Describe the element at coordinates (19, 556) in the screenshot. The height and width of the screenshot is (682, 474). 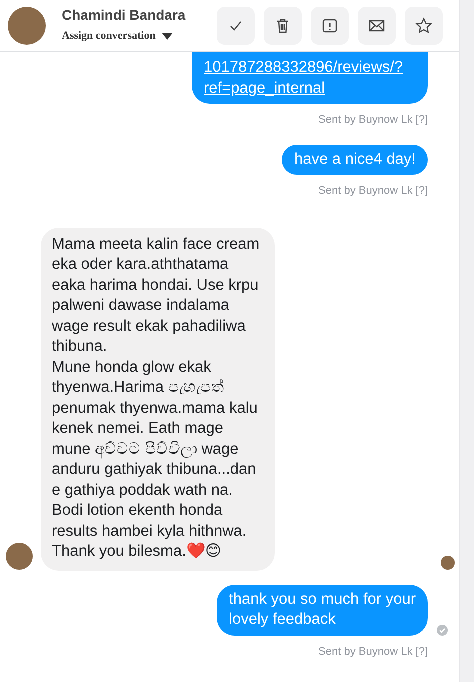
I see `sender-avatar` at that location.